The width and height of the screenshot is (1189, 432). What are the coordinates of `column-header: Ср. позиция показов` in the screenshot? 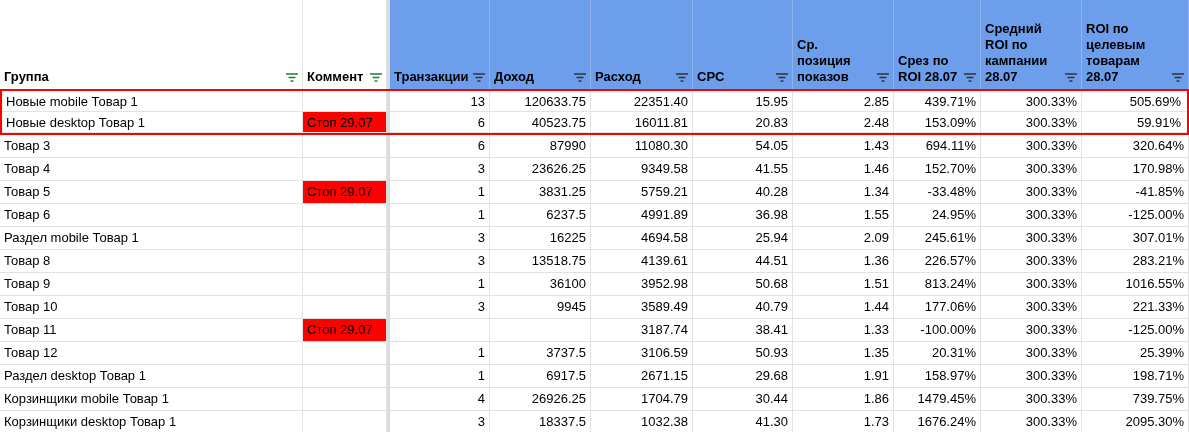 It's located at (843, 44).